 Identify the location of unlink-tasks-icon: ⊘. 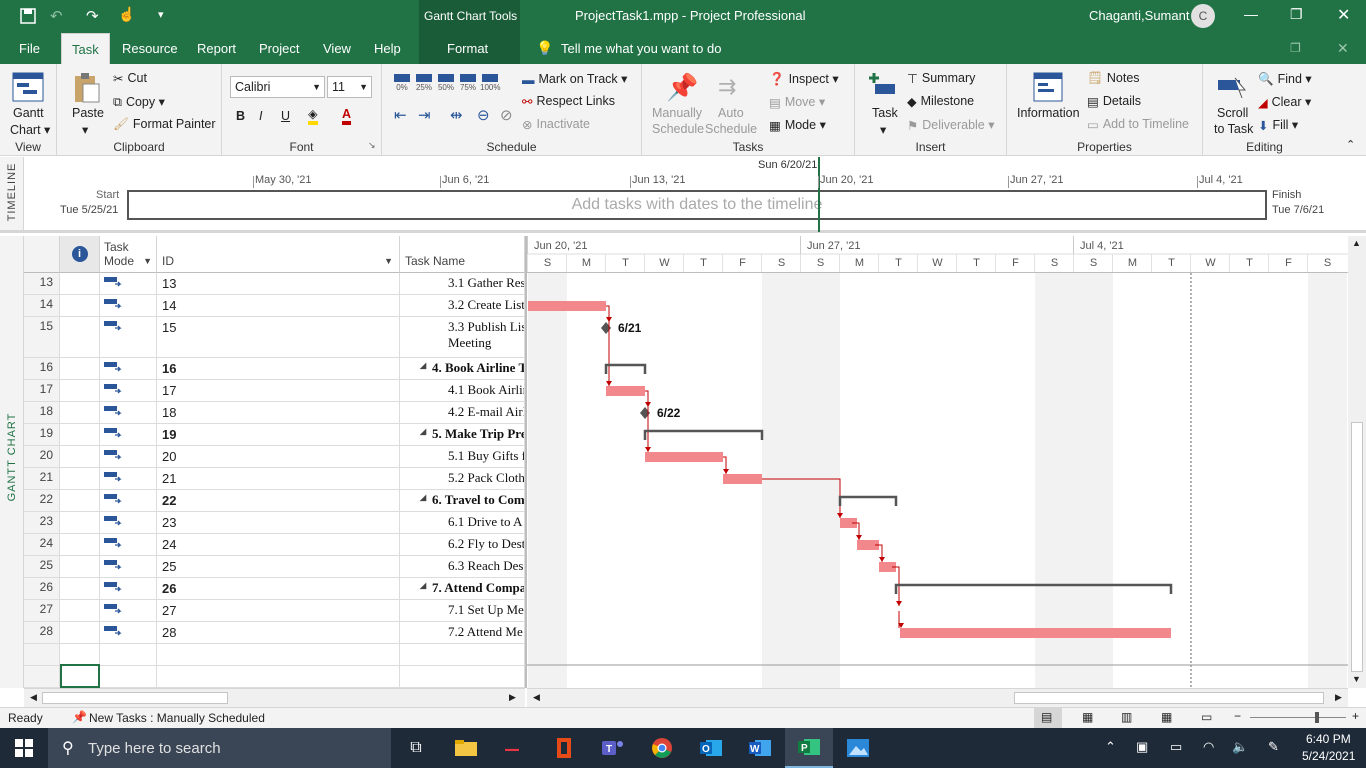
(506, 115).